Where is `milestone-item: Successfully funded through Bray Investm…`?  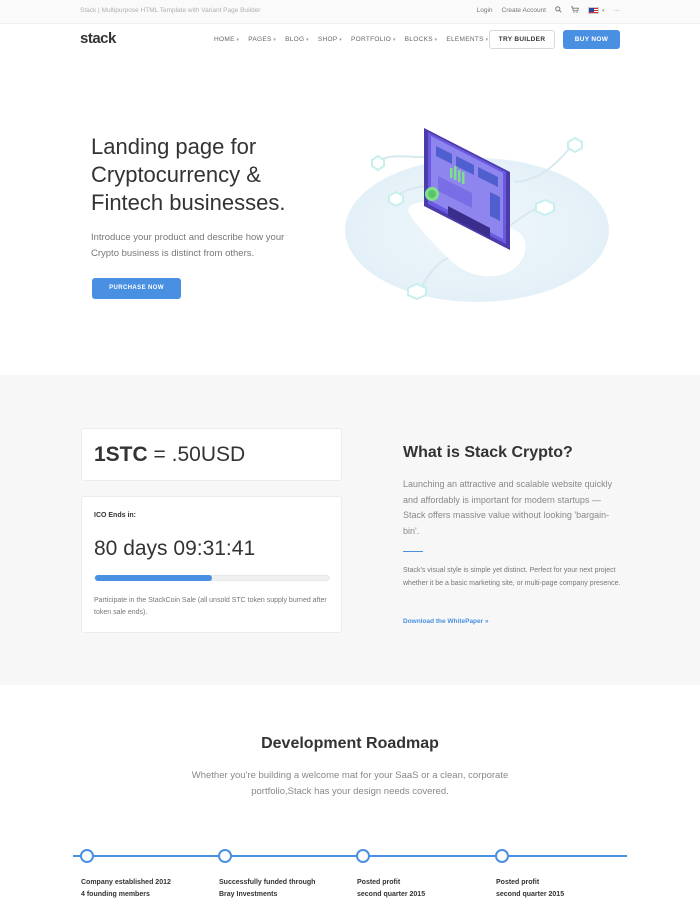 milestone-item: Successfully funded through Bray Investm… is located at coordinates (284, 888).